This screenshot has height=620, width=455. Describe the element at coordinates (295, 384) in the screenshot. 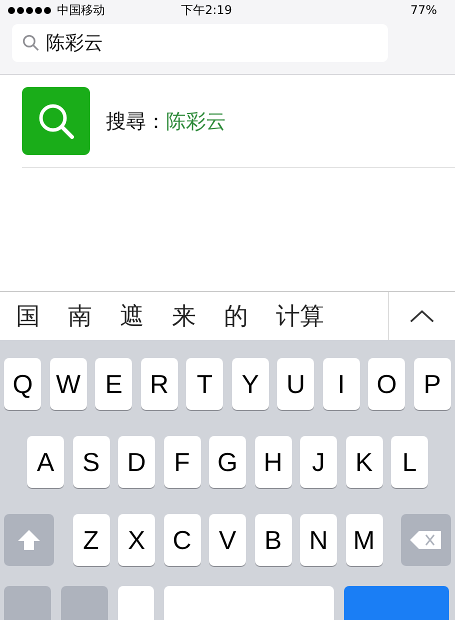

I see `keyboard-key: U` at that location.